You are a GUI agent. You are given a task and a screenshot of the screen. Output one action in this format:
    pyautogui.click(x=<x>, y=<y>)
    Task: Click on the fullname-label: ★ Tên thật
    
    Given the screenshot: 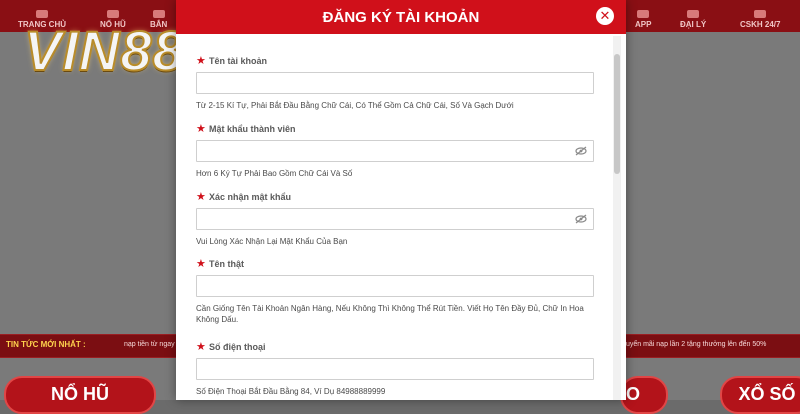 What is the action you would take?
    pyautogui.click(x=394, y=265)
    